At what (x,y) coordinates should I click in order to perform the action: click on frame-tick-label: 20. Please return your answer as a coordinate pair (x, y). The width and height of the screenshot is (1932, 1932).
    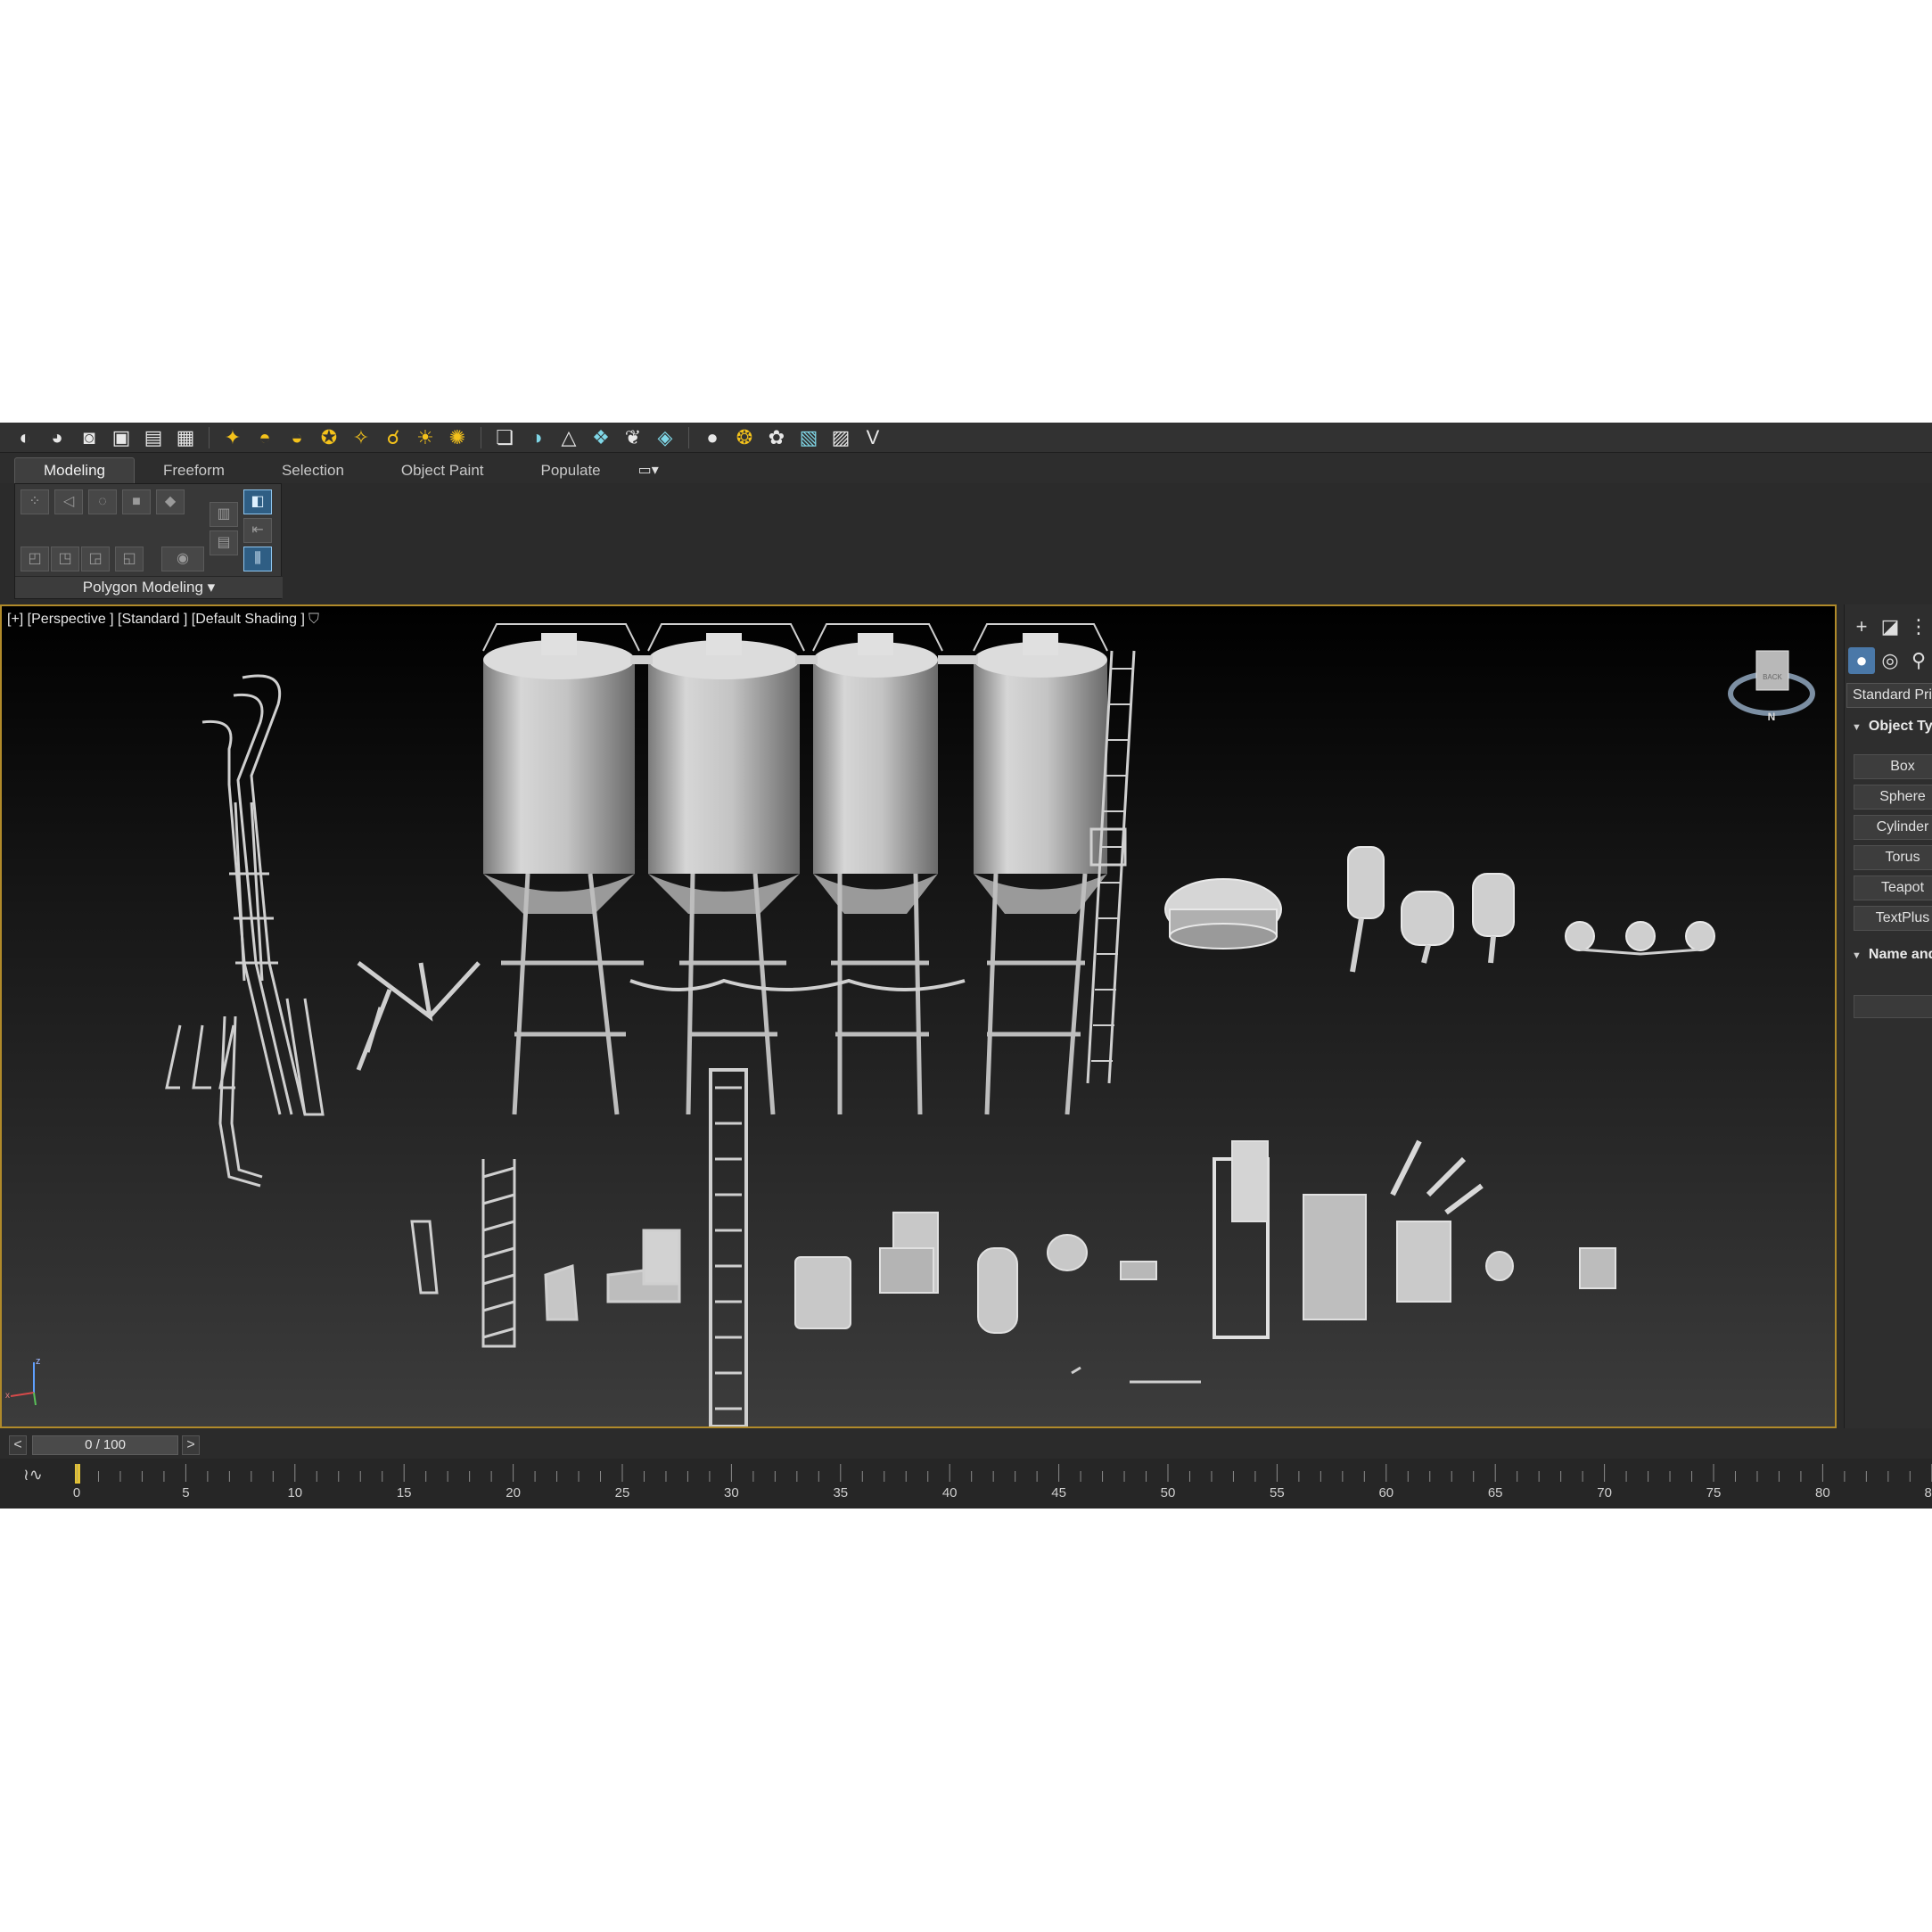
    Looking at the image, I should click on (513, 1492).